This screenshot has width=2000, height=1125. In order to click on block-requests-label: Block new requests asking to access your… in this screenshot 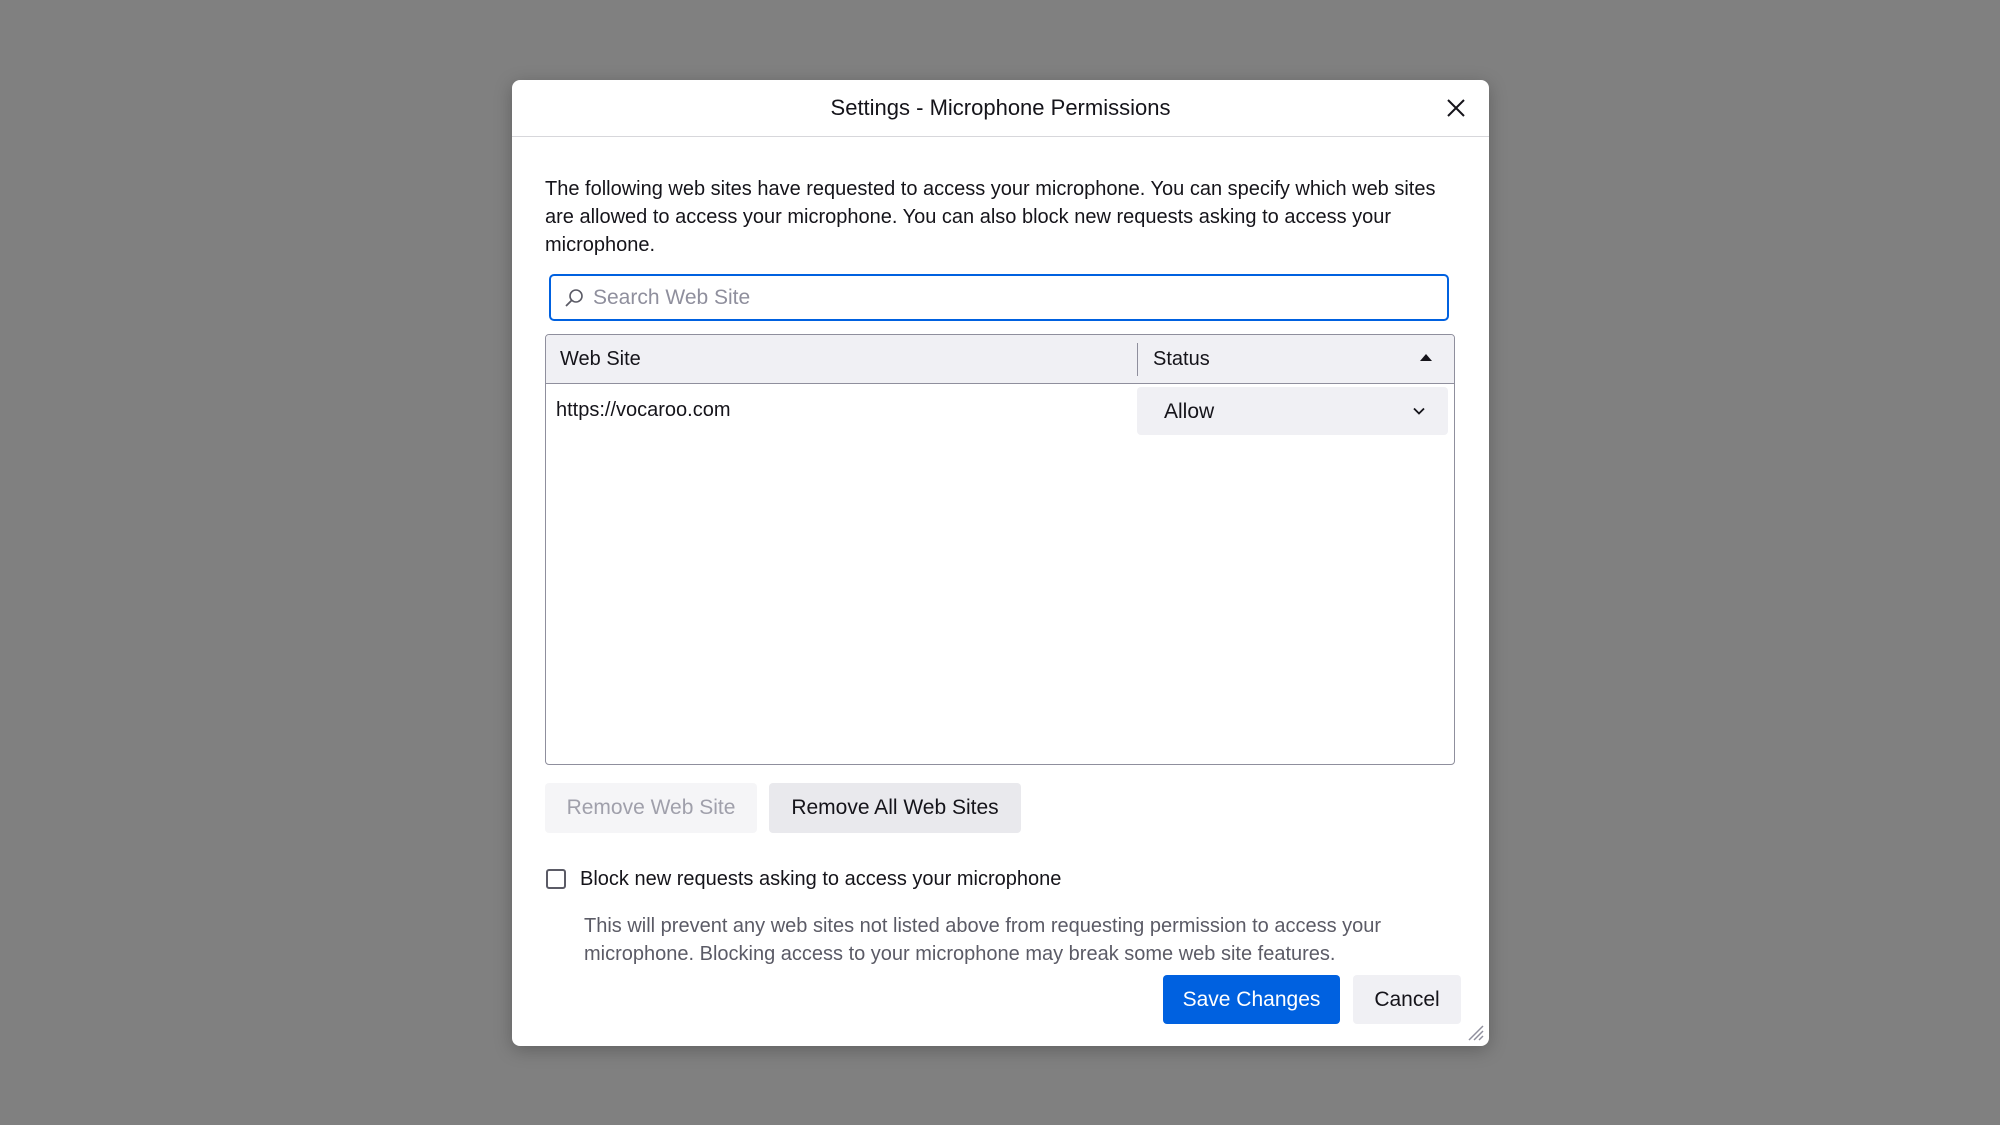, I will do `click(820, 879)`.